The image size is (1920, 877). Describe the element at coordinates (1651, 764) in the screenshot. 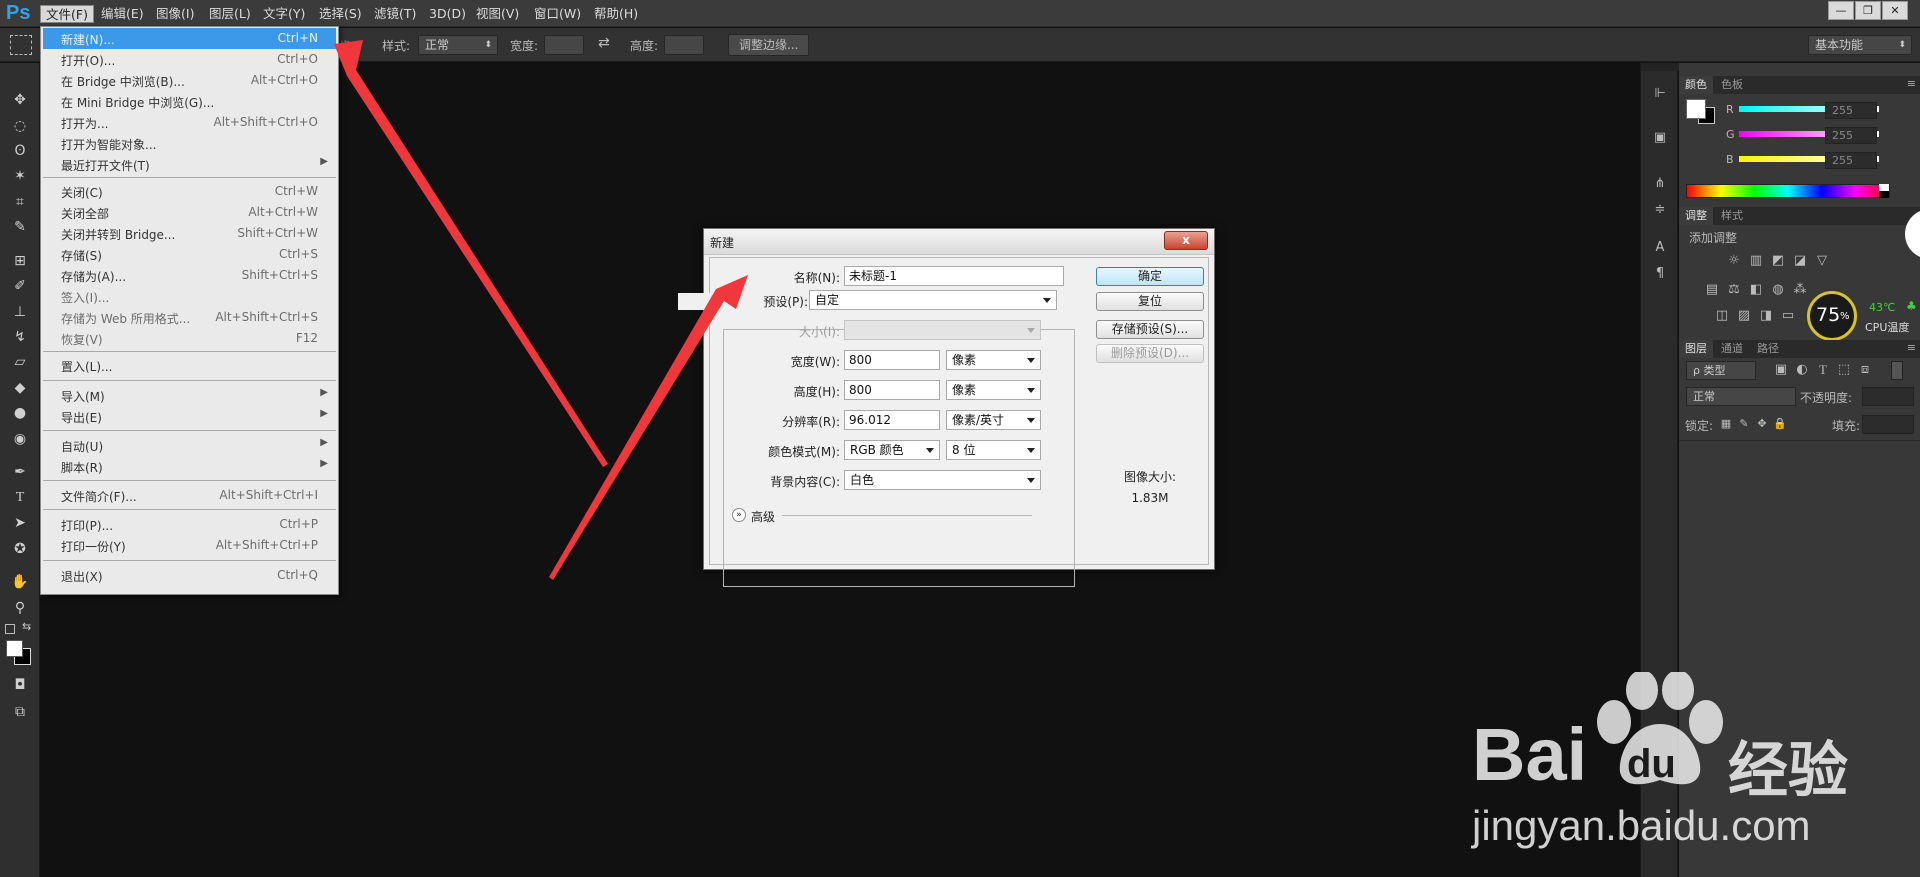

I see `watermark-brand-du: du` at that location.